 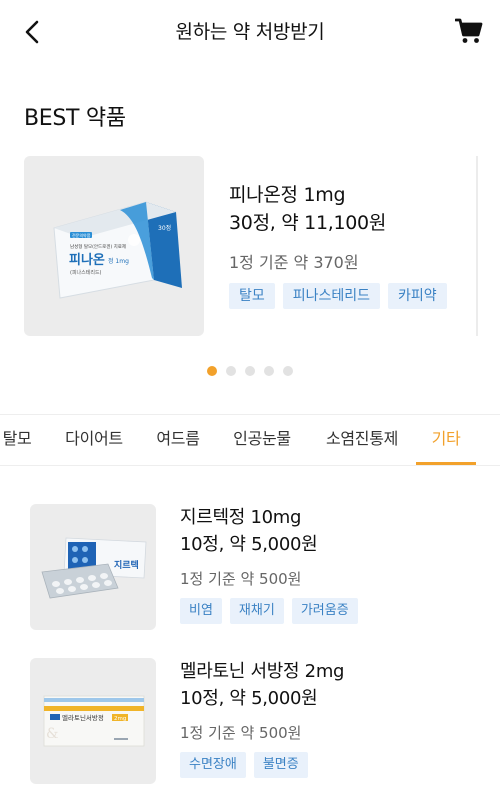 I want to click on tag: 피나스테리드, so click(x=331, y=296).